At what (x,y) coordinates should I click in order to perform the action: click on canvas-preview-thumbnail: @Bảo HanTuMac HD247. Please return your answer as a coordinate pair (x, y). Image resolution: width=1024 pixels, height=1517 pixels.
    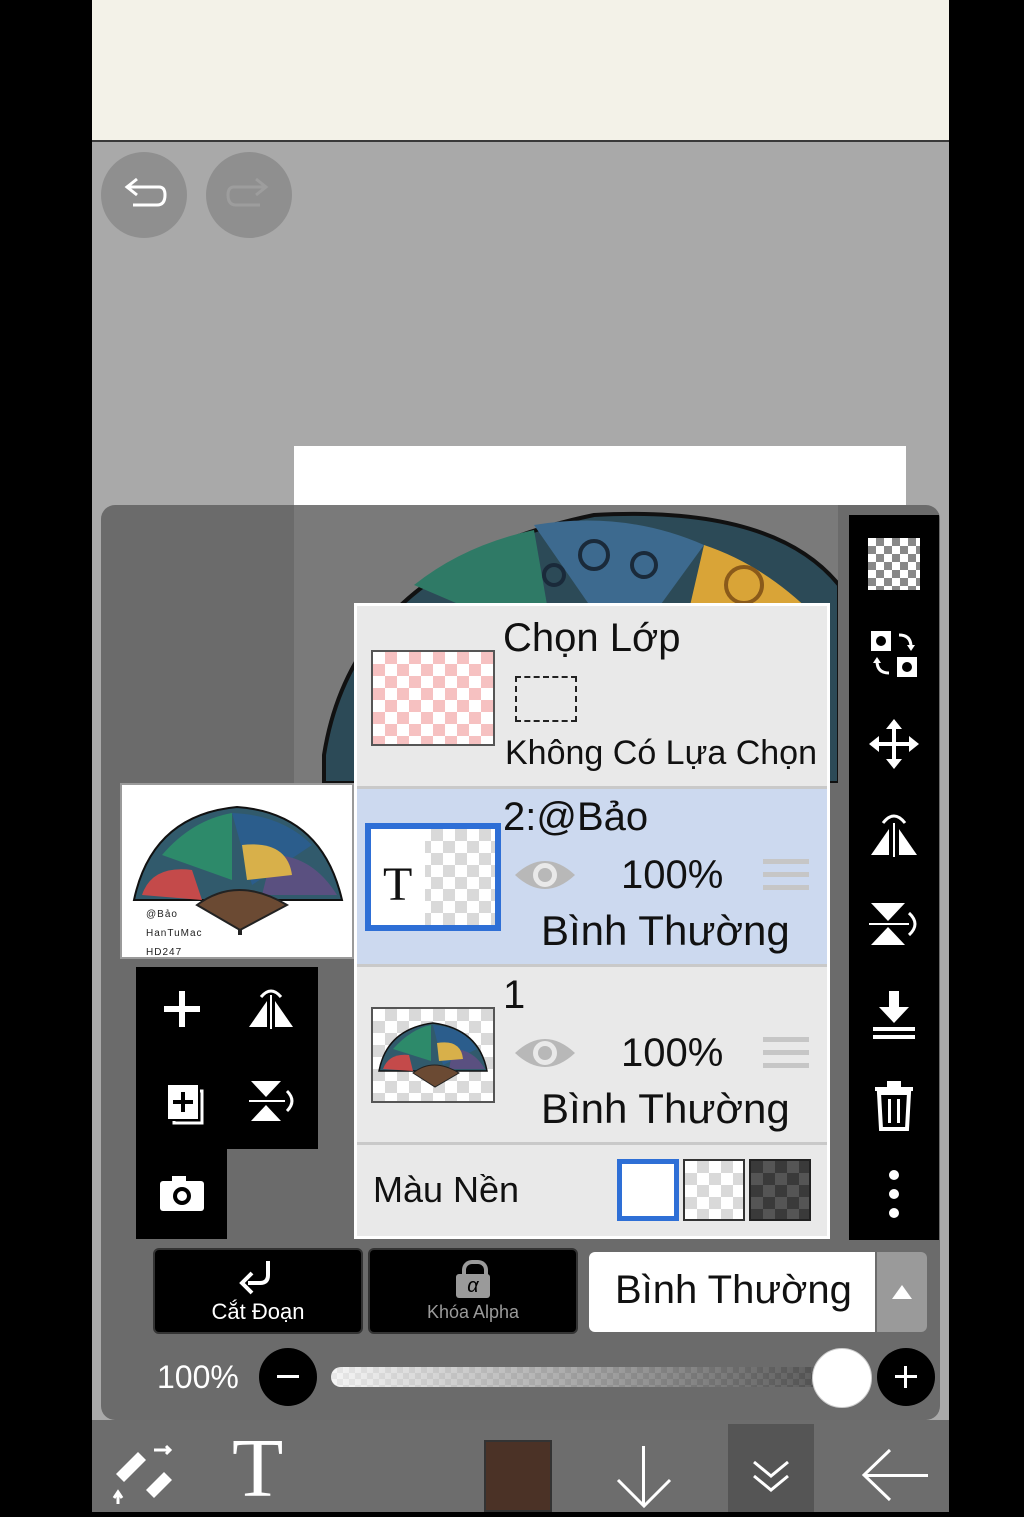
    Looking at the image, I should click on (237, 871).